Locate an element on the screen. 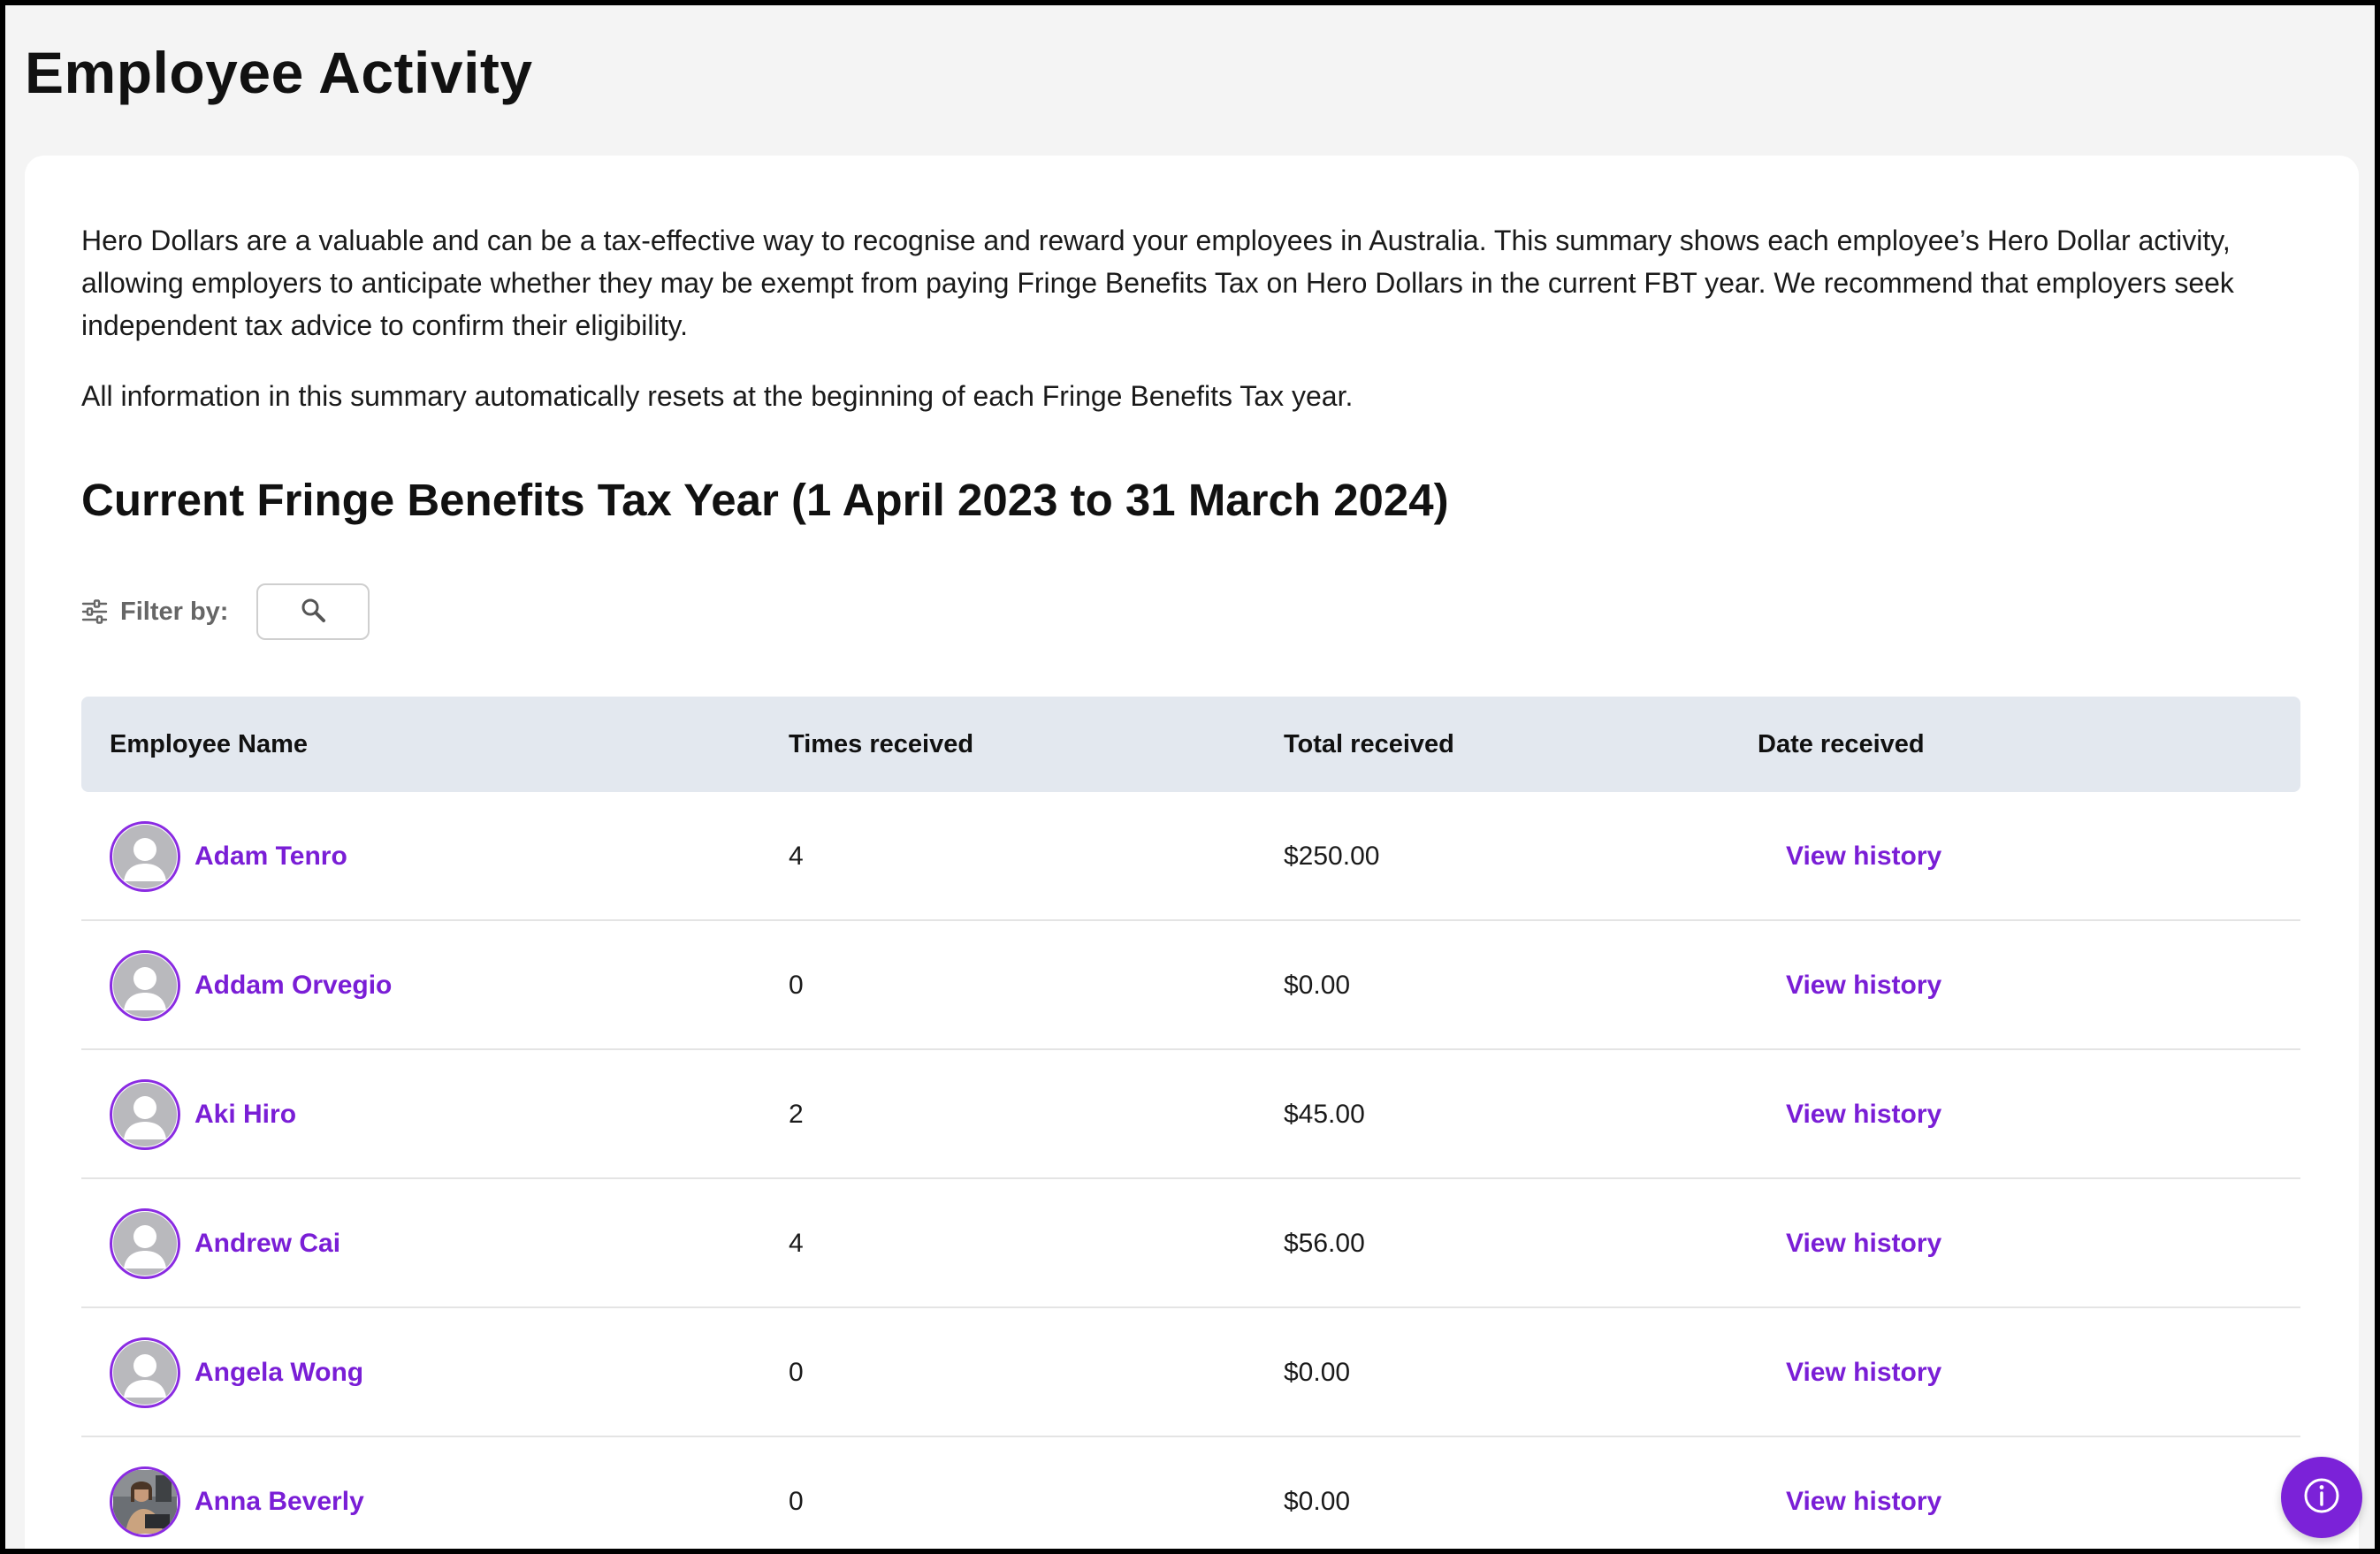 This screenshot has width=2380, height=1554. employee-name-link: Andrew Cai is located at coordinates (267, 1244).